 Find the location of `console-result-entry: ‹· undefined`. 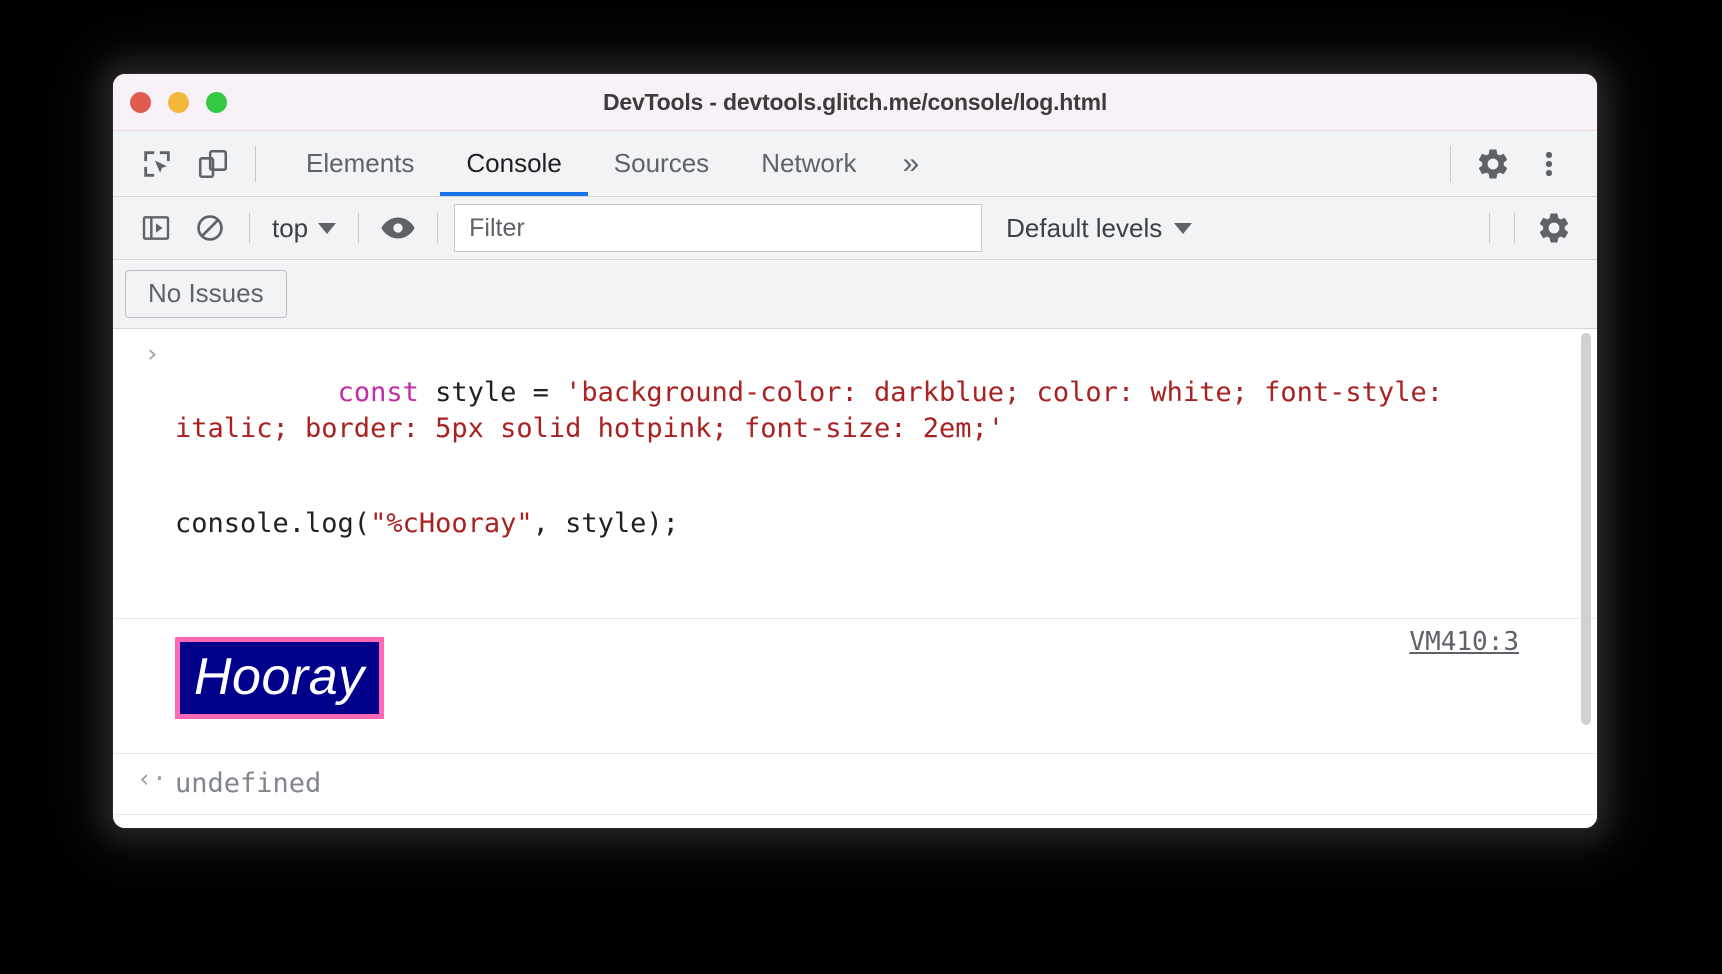

console-result-entry: ‹· undefined is located at coordinates (855, 785).